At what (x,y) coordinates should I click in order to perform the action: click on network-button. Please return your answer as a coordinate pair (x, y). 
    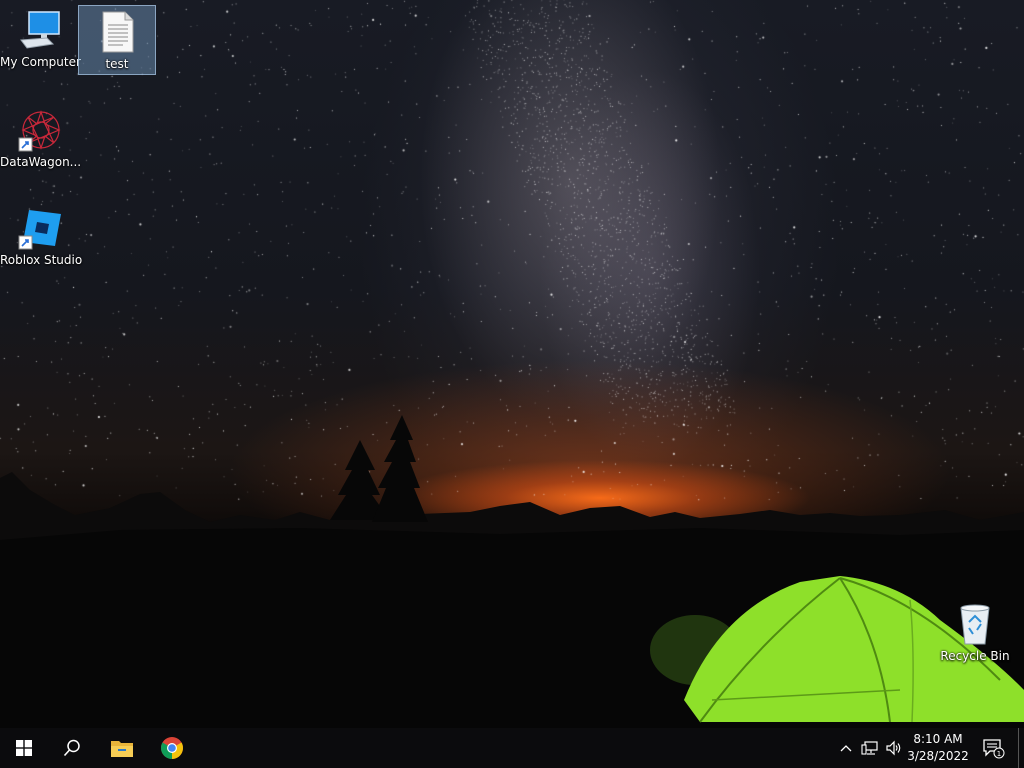
    Looking at the image, I should click on (870, 748).